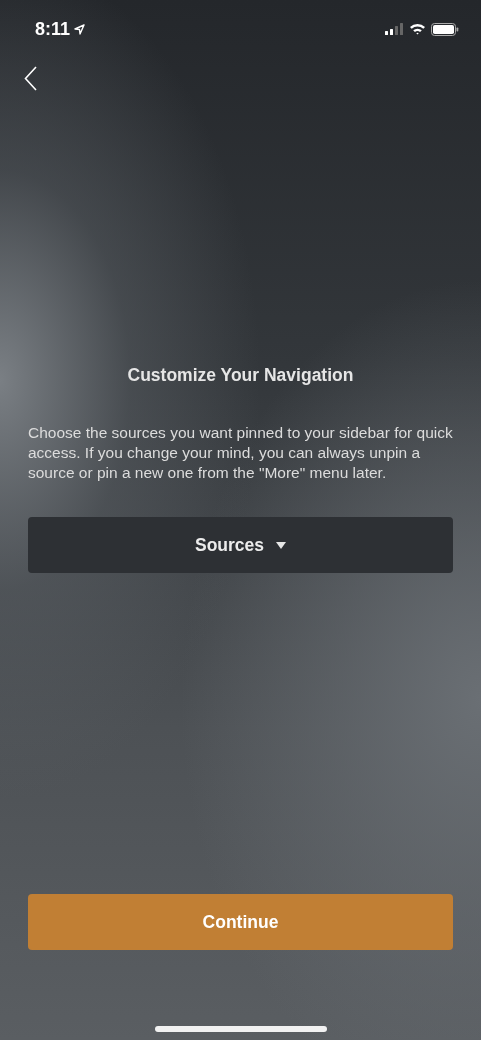 The height and width of the screenshot is (1040, 481). What do you see at coordinates (240, 375) in the screenshot?
I see `page-title: Customize Your Navigation` at bounding box center [240, 375].